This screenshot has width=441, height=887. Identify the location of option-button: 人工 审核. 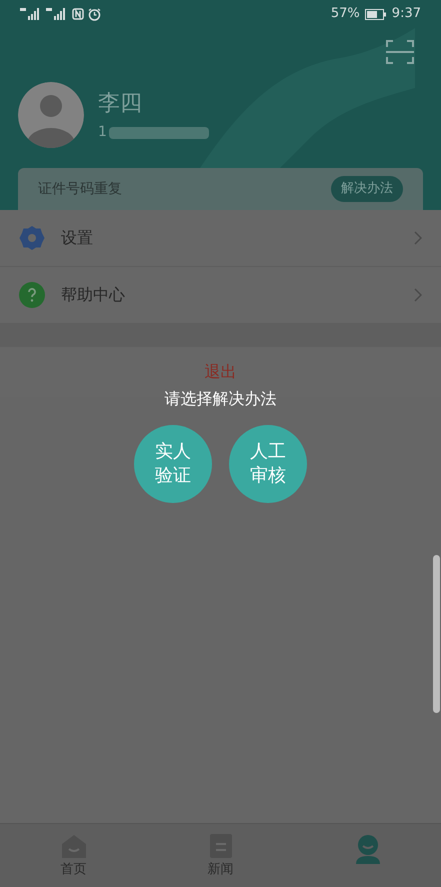
(268, 464).